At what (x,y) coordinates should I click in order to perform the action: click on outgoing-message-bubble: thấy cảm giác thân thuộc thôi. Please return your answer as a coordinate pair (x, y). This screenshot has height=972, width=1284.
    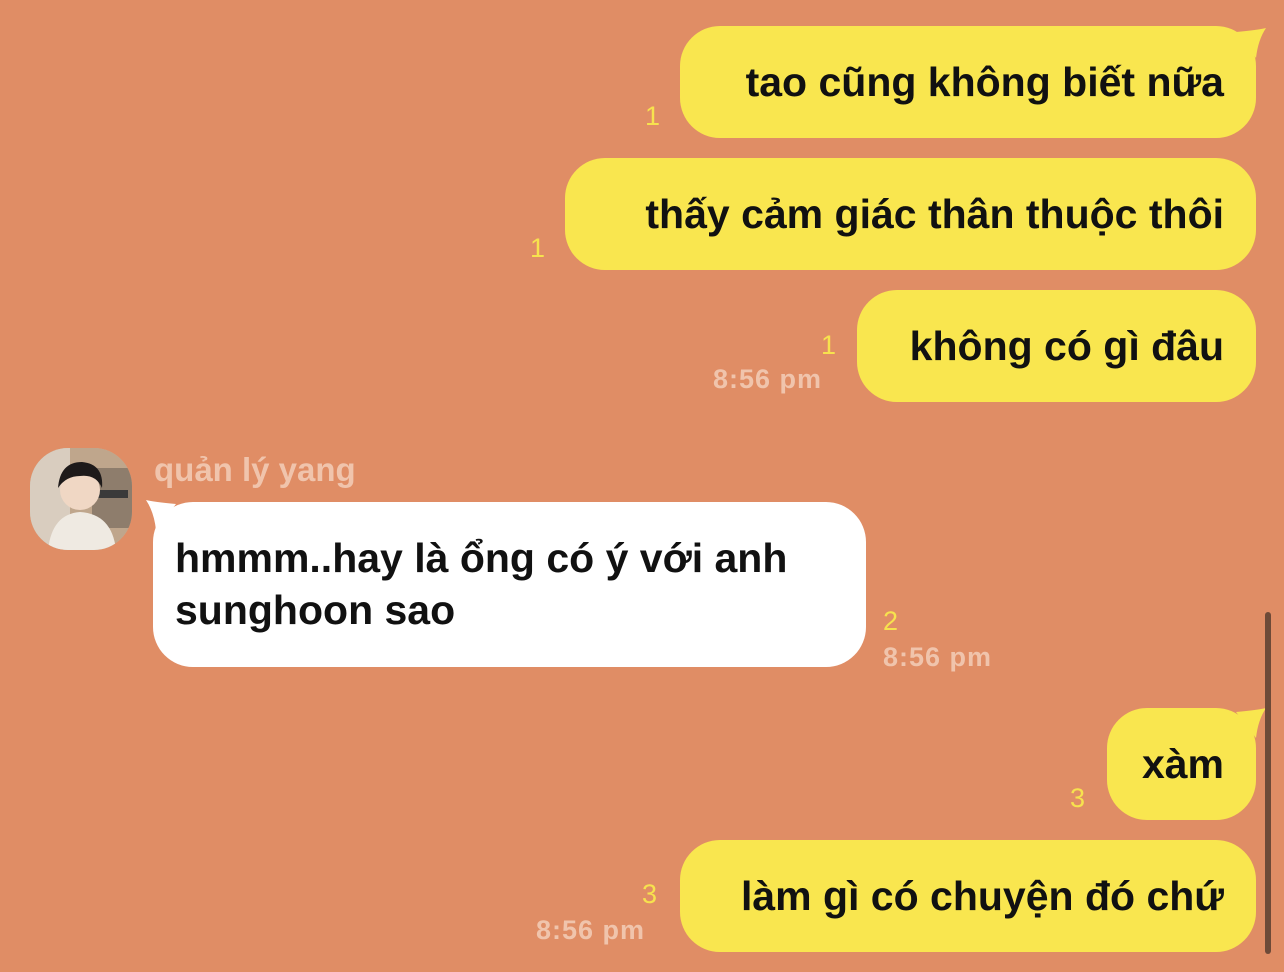
    Looking at the image, I should click on (910, 214).